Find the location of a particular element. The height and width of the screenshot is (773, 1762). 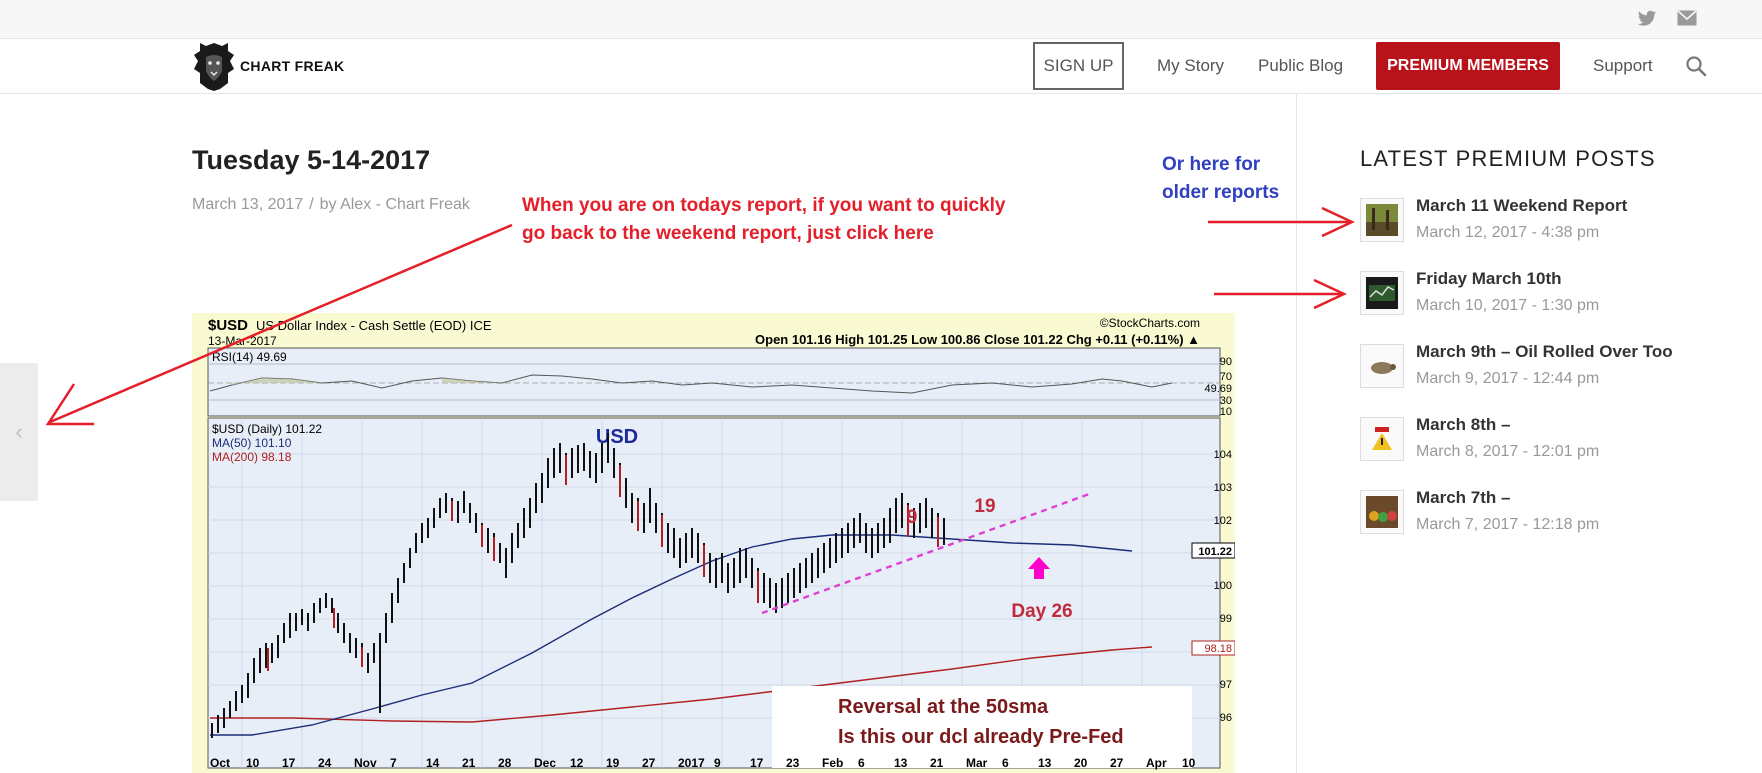

previous-post-tab: ‹ is located at coordinates (19, 432).